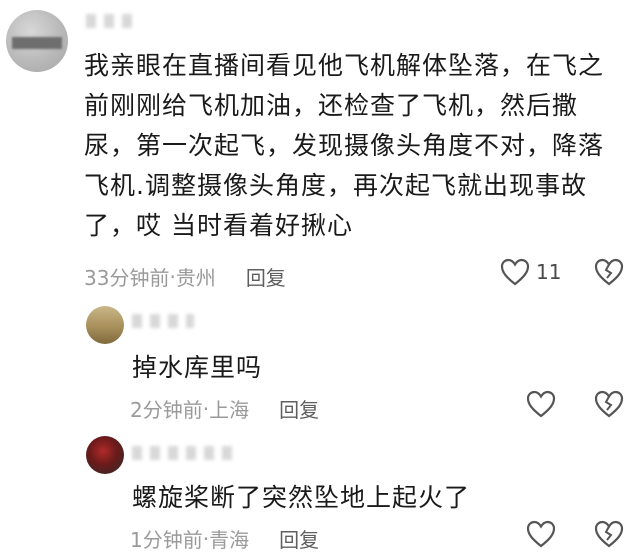 This screenshot has width=640, height=558. I want to click on reply-meta: 2分钟前 · 上海 回复, so click(224, 408).